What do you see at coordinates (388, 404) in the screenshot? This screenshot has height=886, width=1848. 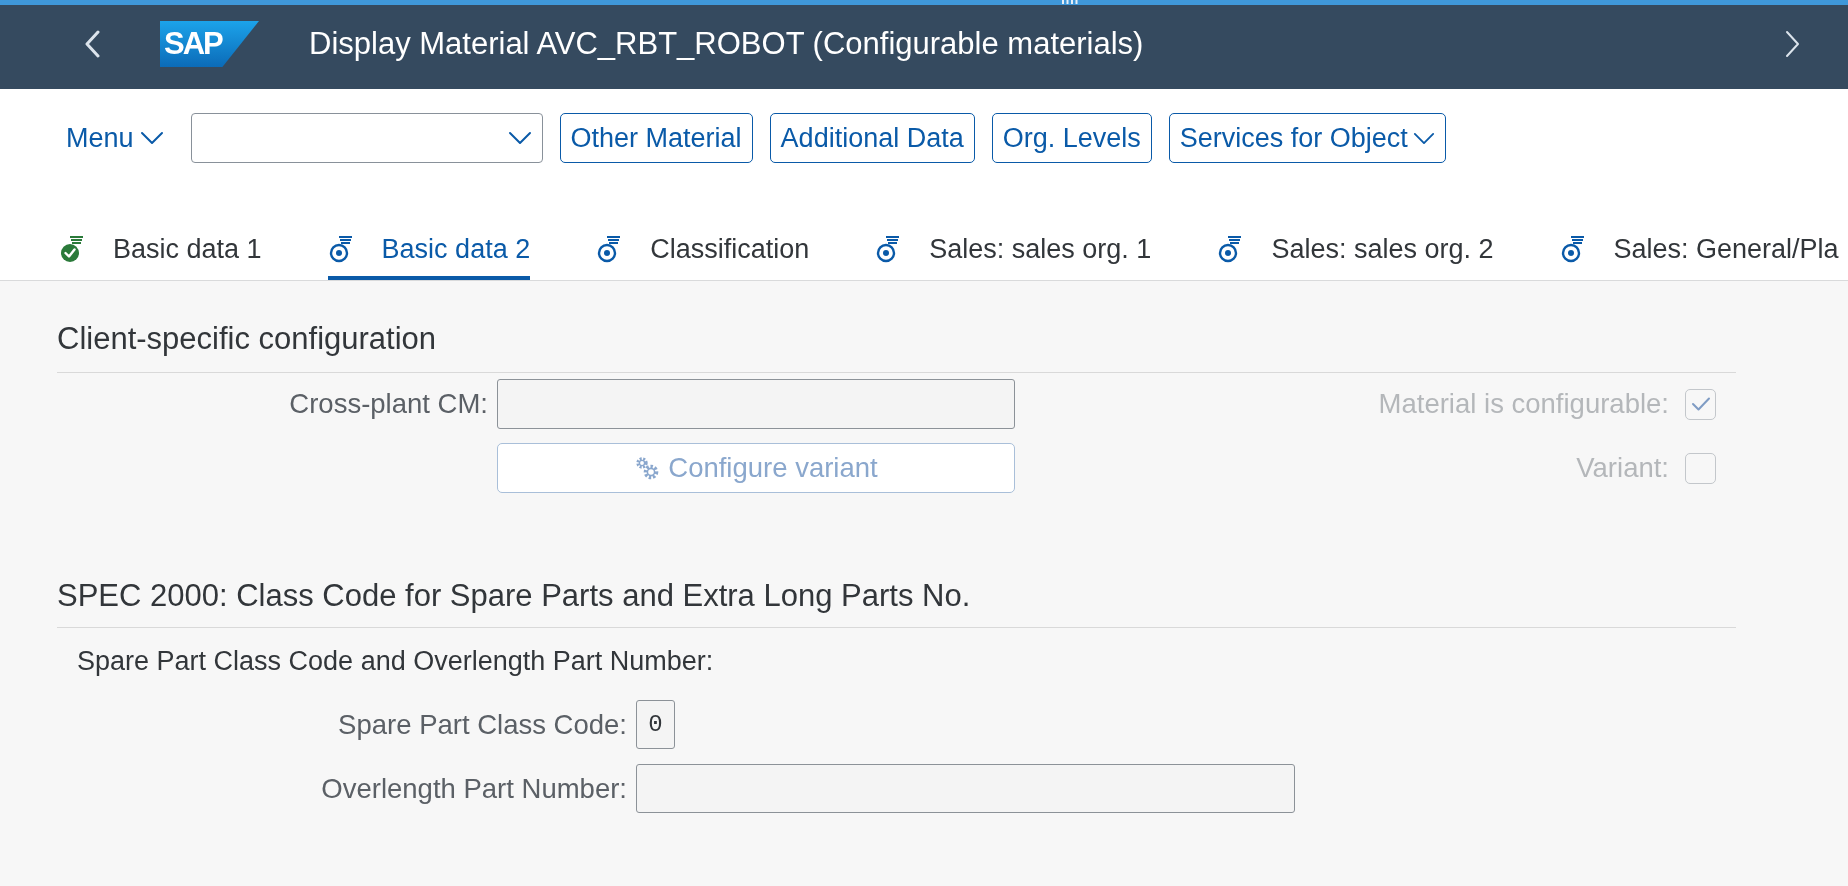 I see `field-label: Cross-plant CM:` at bounding box center [388, 404].